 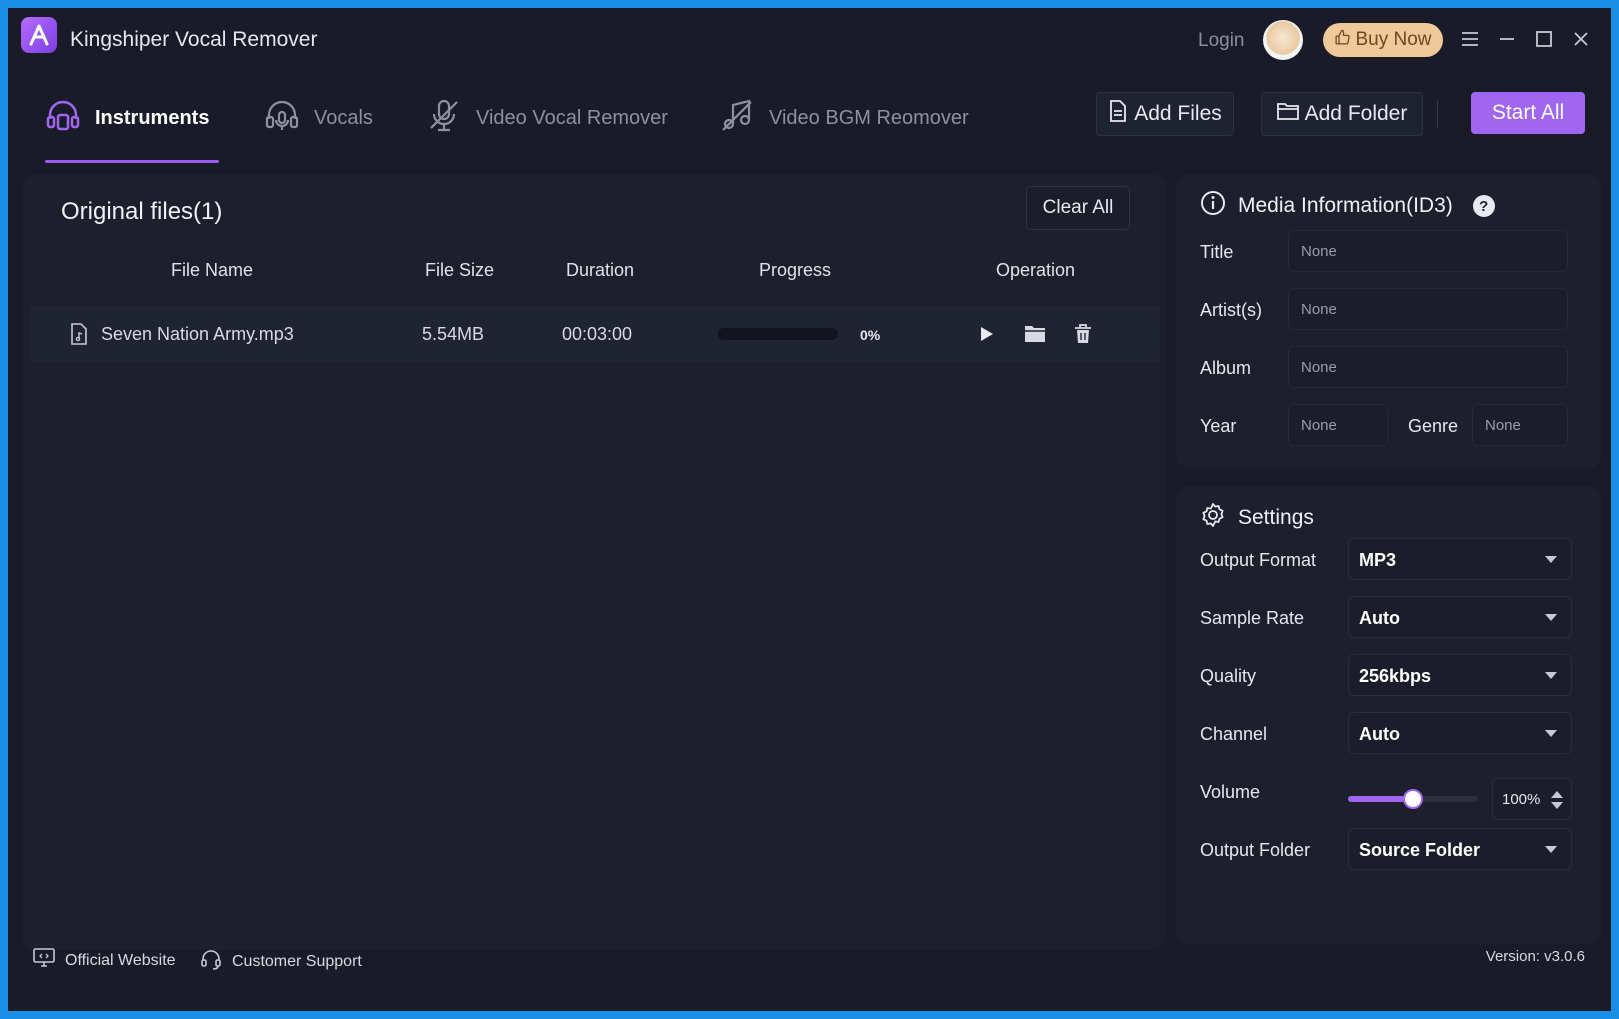 I want to click on volume-stepper: 100%, so click(x=1532, y=799).